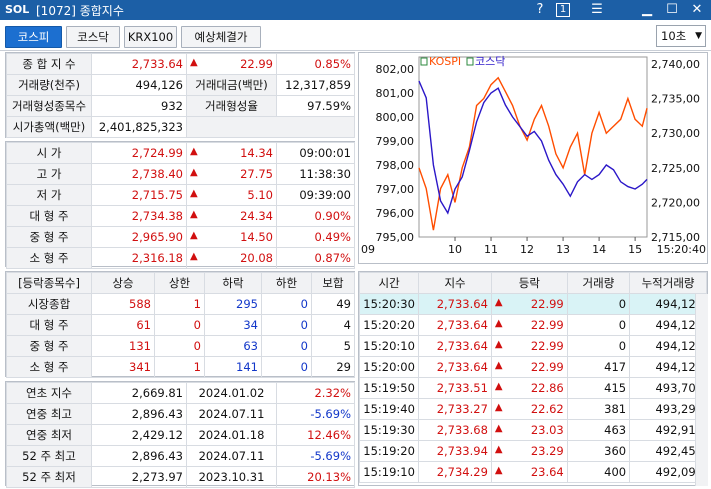 This screenshot has width=711, height=489. Describe the element at coordinates (315, 456) in the screenshot. I see `record-pct: -5.69%` at that location.